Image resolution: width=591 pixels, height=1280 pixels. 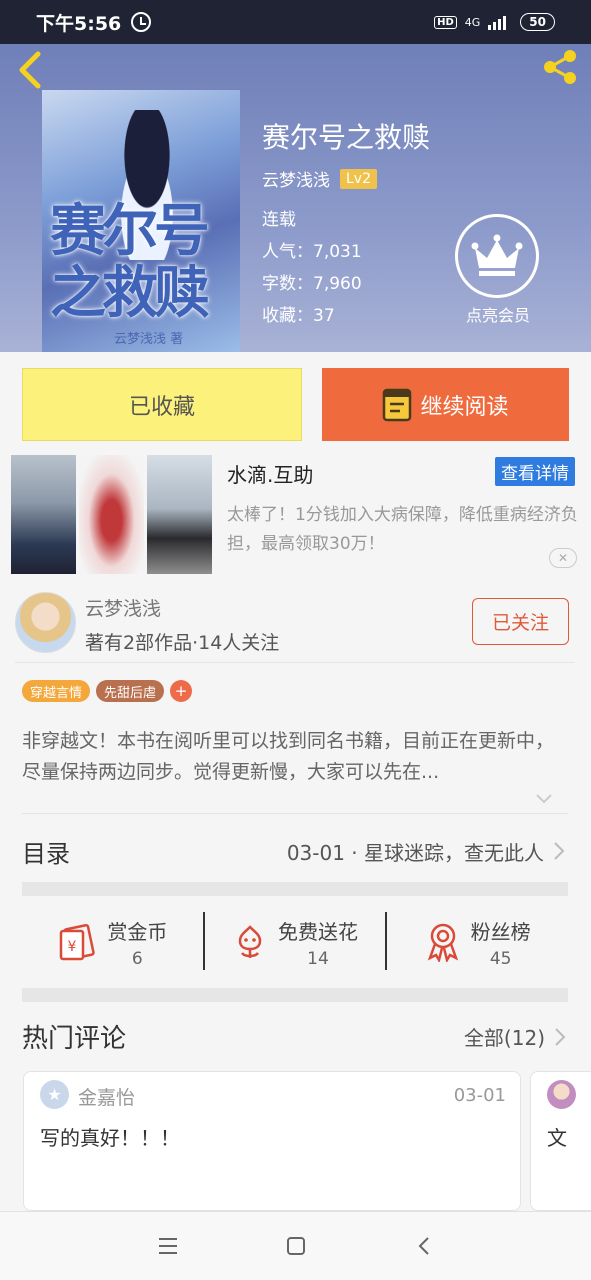 I want to click on book-popularity: 人气：7,031, so click(x=312, y=252).